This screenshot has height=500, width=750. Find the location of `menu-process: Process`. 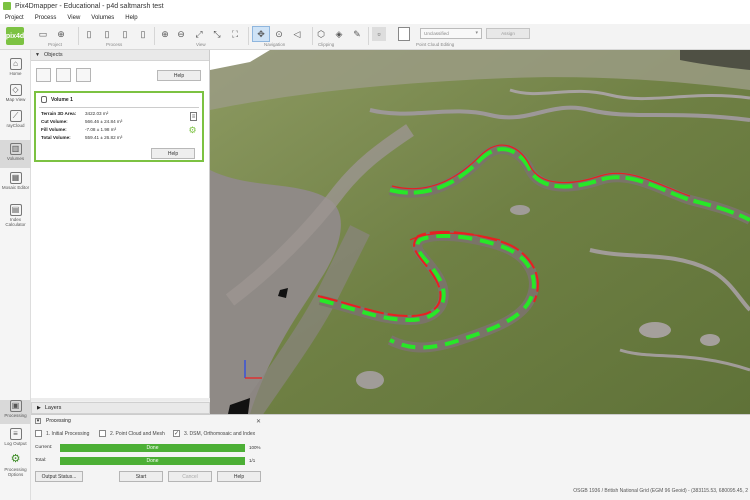

menu-process: Process is located at coordinates (46, 18).